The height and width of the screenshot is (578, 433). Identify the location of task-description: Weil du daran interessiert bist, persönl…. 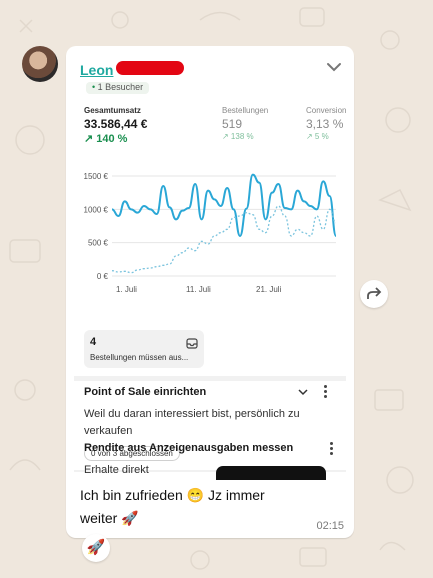
(192, 422).